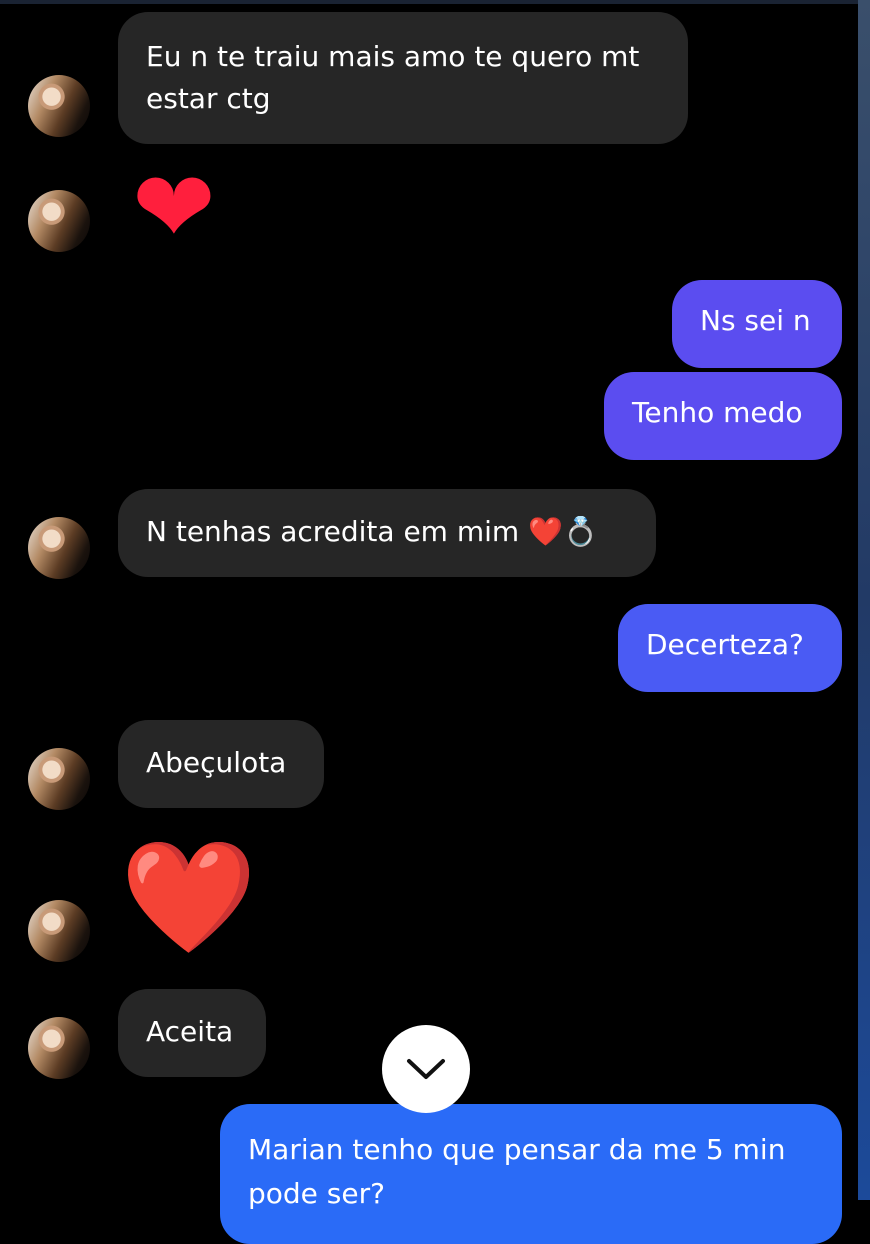 The height and width of the screenshot is (1244, 870). I want to click on scroll-to-bottom-button, so click(426, 1069).